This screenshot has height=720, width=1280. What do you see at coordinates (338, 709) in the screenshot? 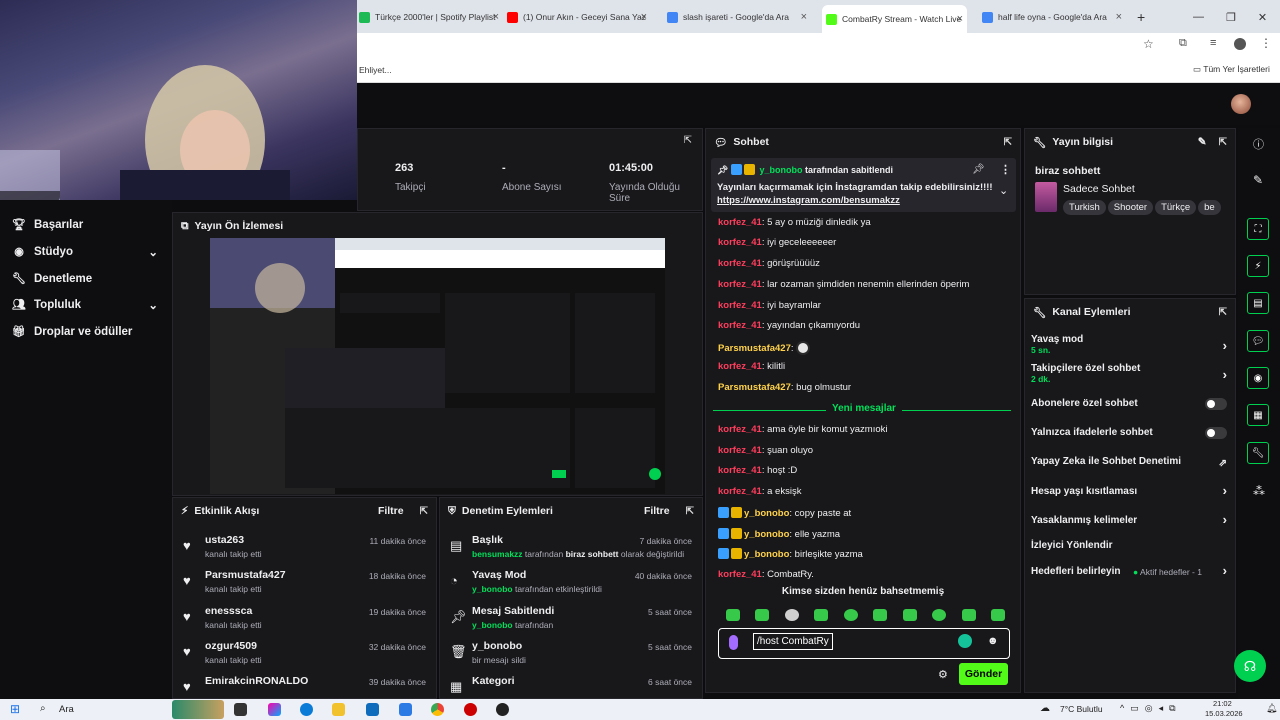
I see `explorer-icon` at bounding box center [338, 709].